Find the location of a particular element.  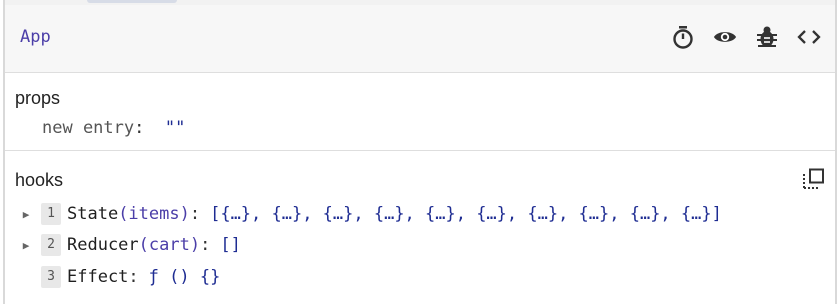

header-toolbar is located at coordinates (746, 37).